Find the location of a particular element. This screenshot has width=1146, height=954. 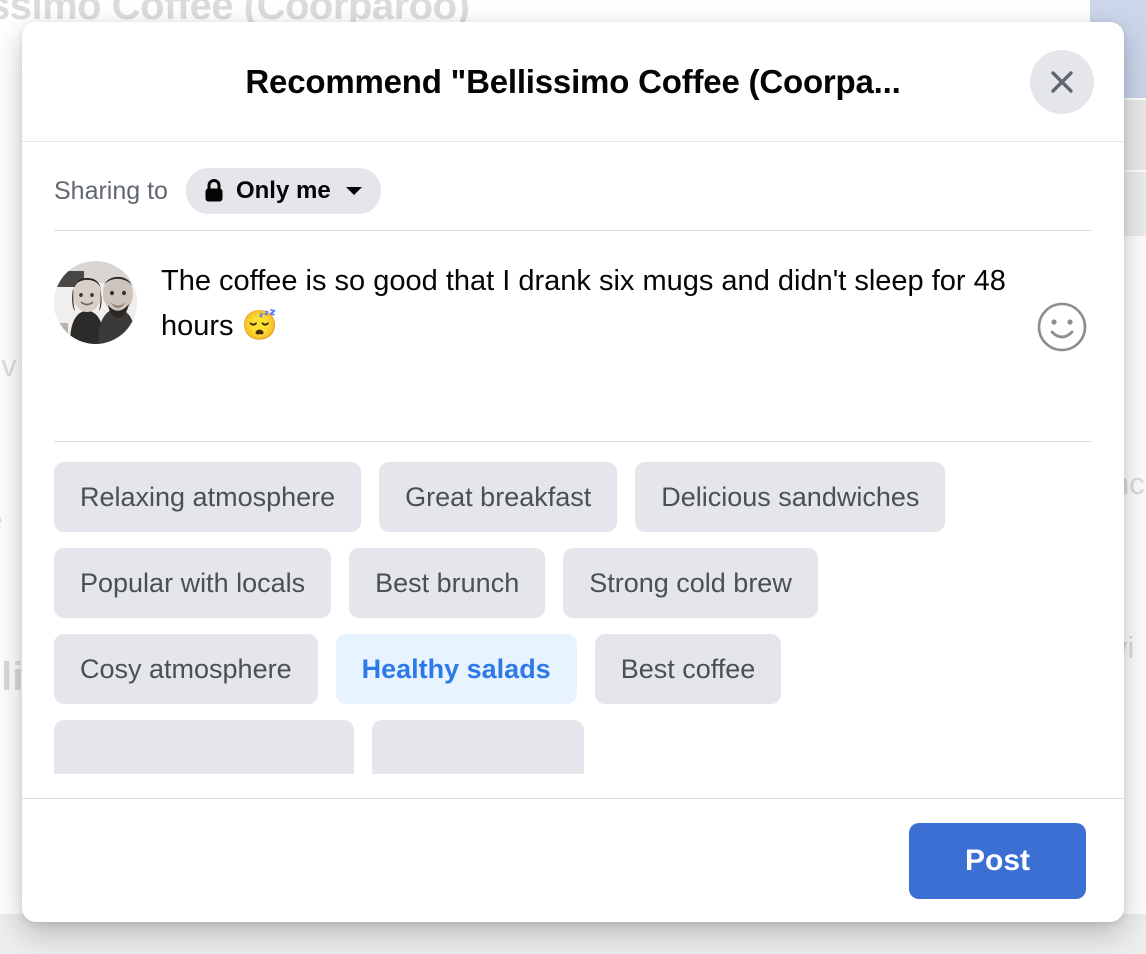

post-button: Post is located at coordinates (997, 860).